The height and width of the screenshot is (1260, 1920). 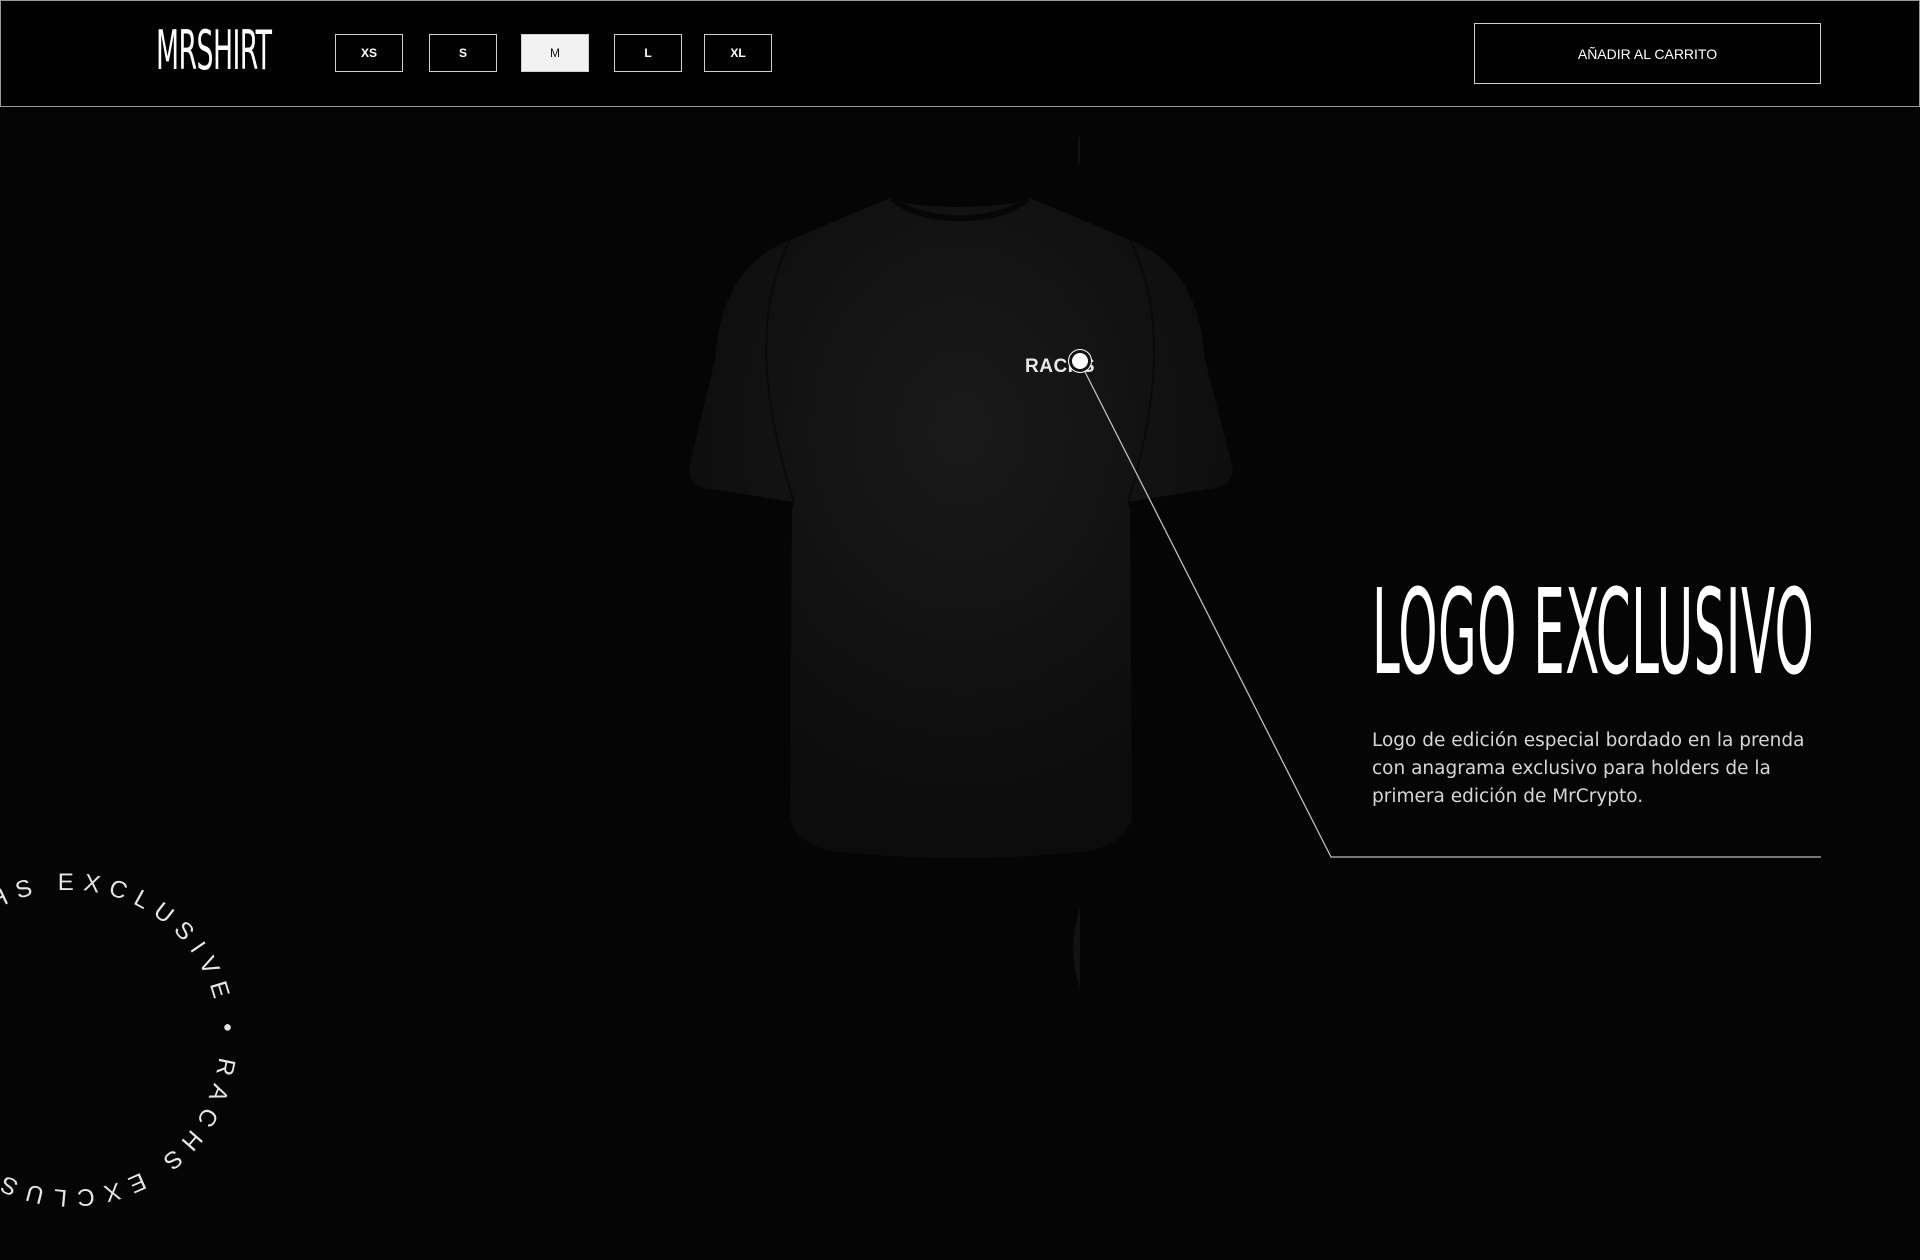 What do you see at coordinates (738, 53) in the screenshot?
I see `size-xl-button: XL` at bounding box center [738, 53].